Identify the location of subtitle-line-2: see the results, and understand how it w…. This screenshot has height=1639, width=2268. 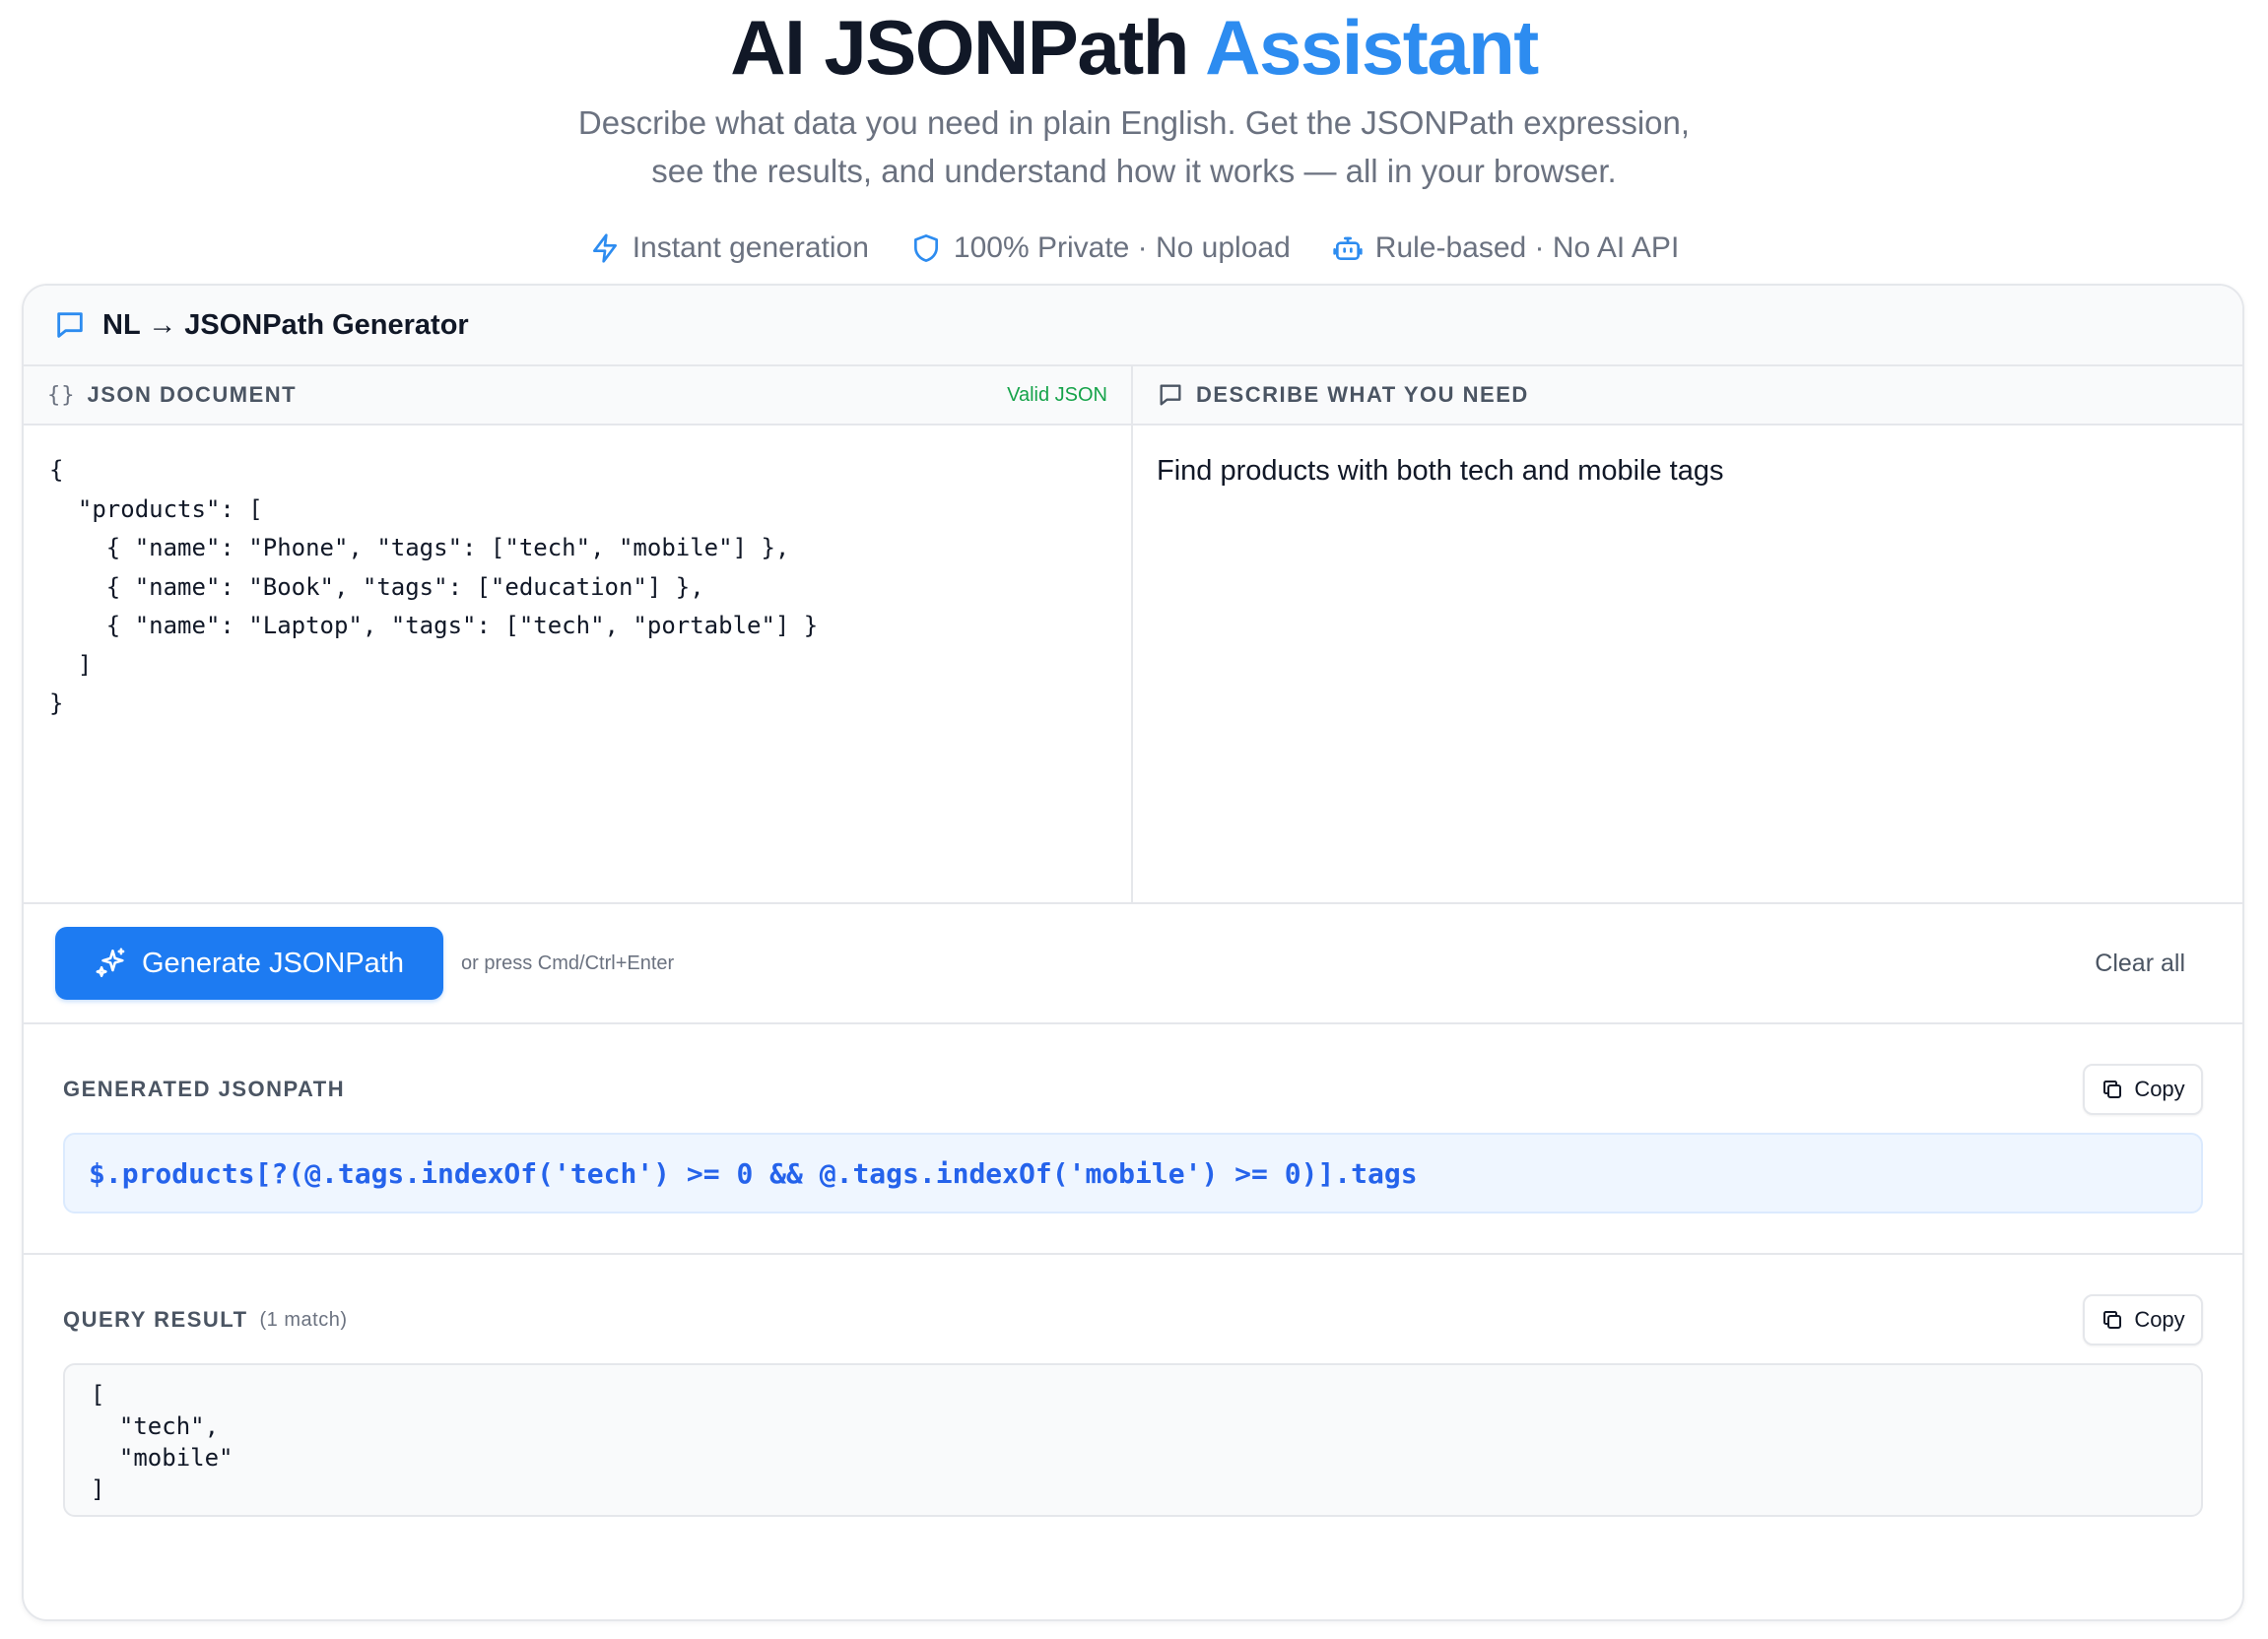
(1134, 171).